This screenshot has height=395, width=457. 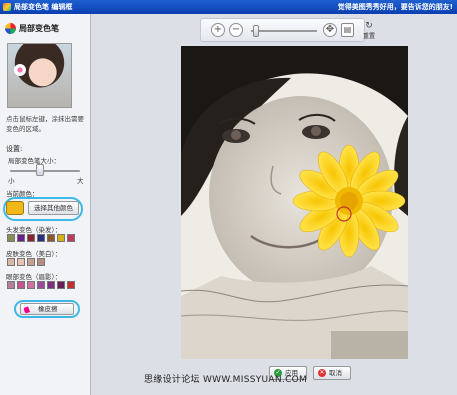 I want to click on fit-window-icon: ✥, so click(x=330, y=30).